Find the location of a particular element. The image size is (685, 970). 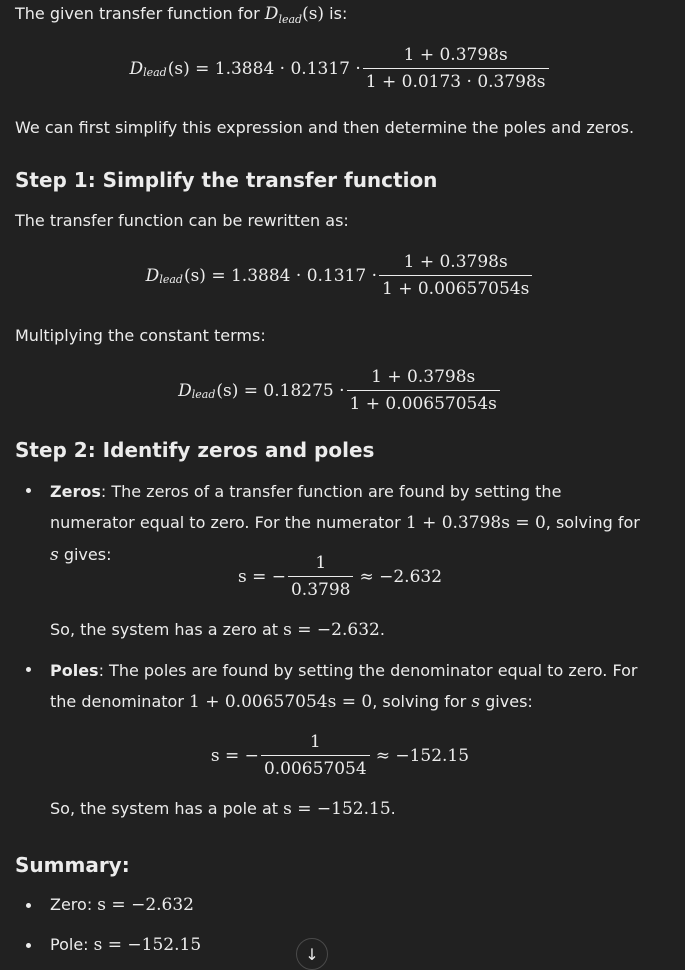

fraction: 1 0.3798 is located at coordinates (320, 576).